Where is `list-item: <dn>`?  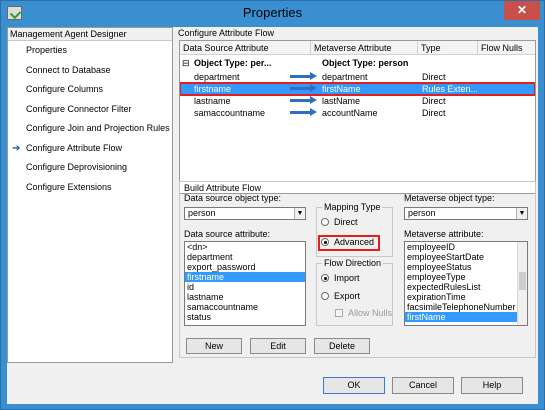
list-item: <dn> is located at coordinates (245, 247).